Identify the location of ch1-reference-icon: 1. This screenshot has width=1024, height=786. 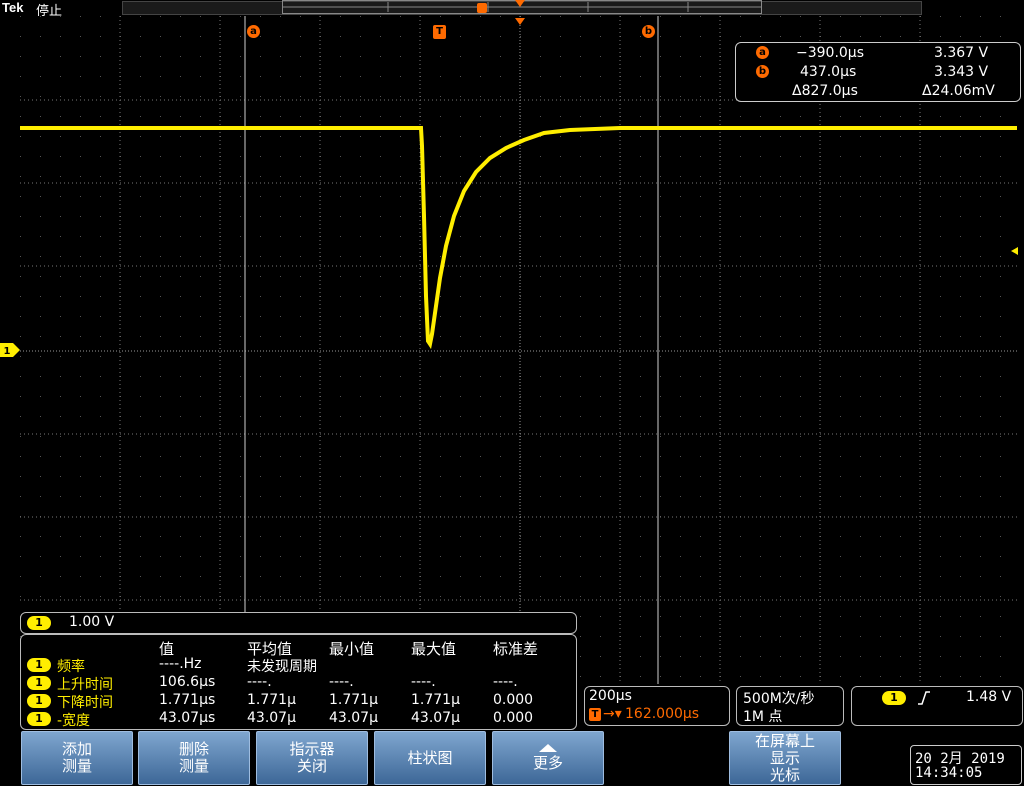
(10, 350).